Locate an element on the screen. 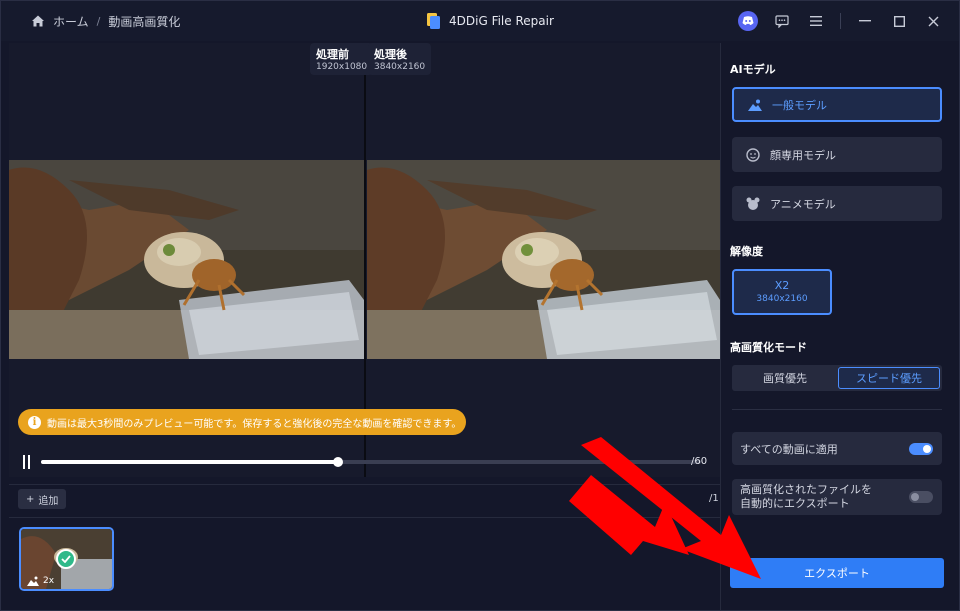 The image size is (960, 611). model-face-label: 顔専用モデル is located at coordinates (803, 155).